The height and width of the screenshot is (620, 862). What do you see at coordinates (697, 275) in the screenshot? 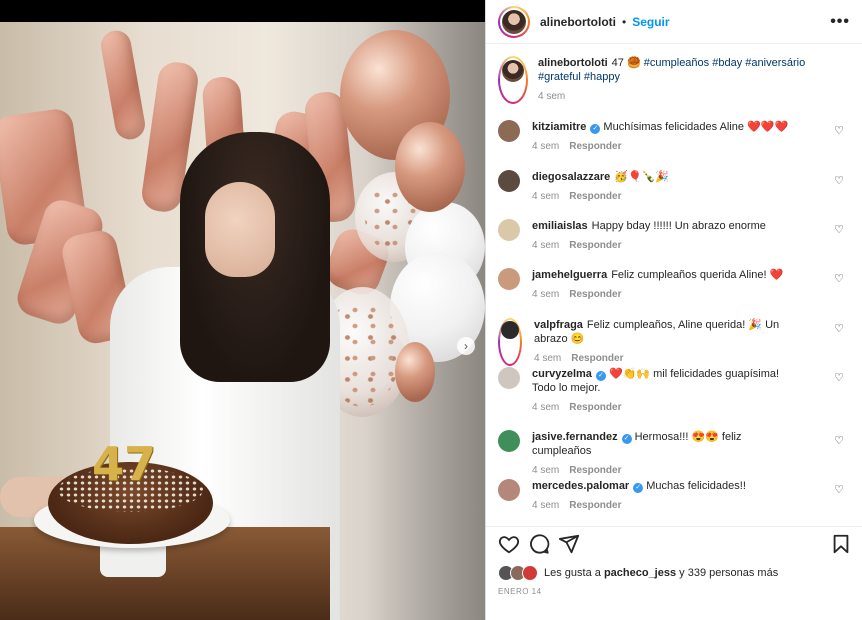
I see `comment-text: Feliz cumpleaños querida Aline! ❤️` at bounding box center [697, 275].